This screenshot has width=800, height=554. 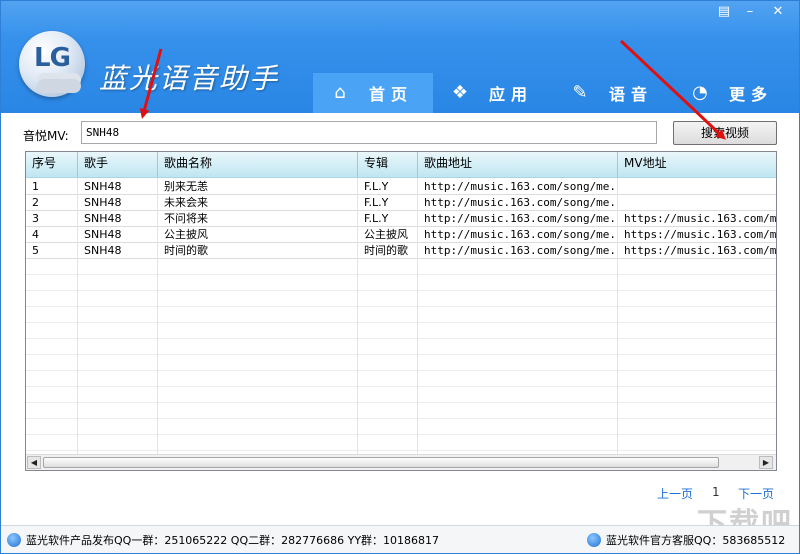 I want to click on close-icon: ✕, so click(x=778, y=12).